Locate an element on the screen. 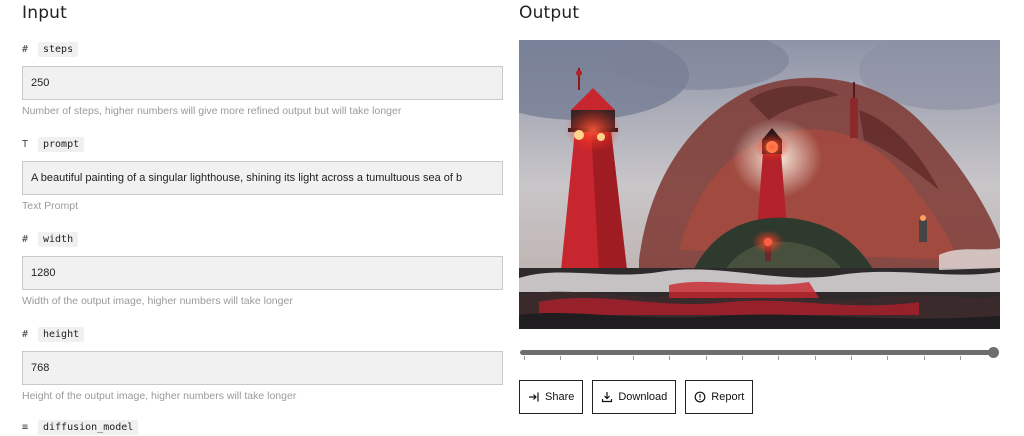  share-label: Share is located at coordinates (560, 397).